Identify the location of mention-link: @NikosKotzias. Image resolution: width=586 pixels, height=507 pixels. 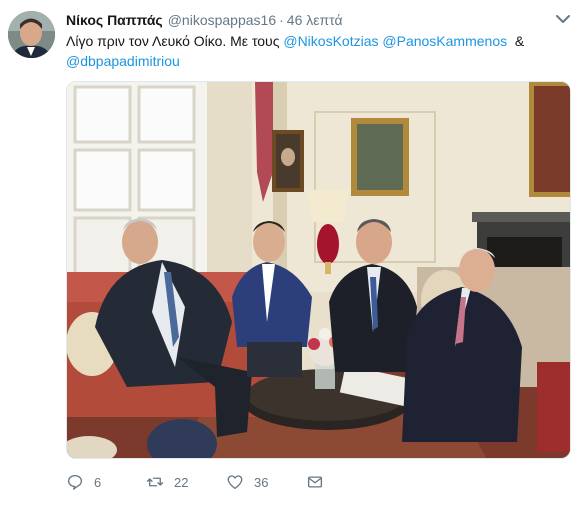
(330, 41).